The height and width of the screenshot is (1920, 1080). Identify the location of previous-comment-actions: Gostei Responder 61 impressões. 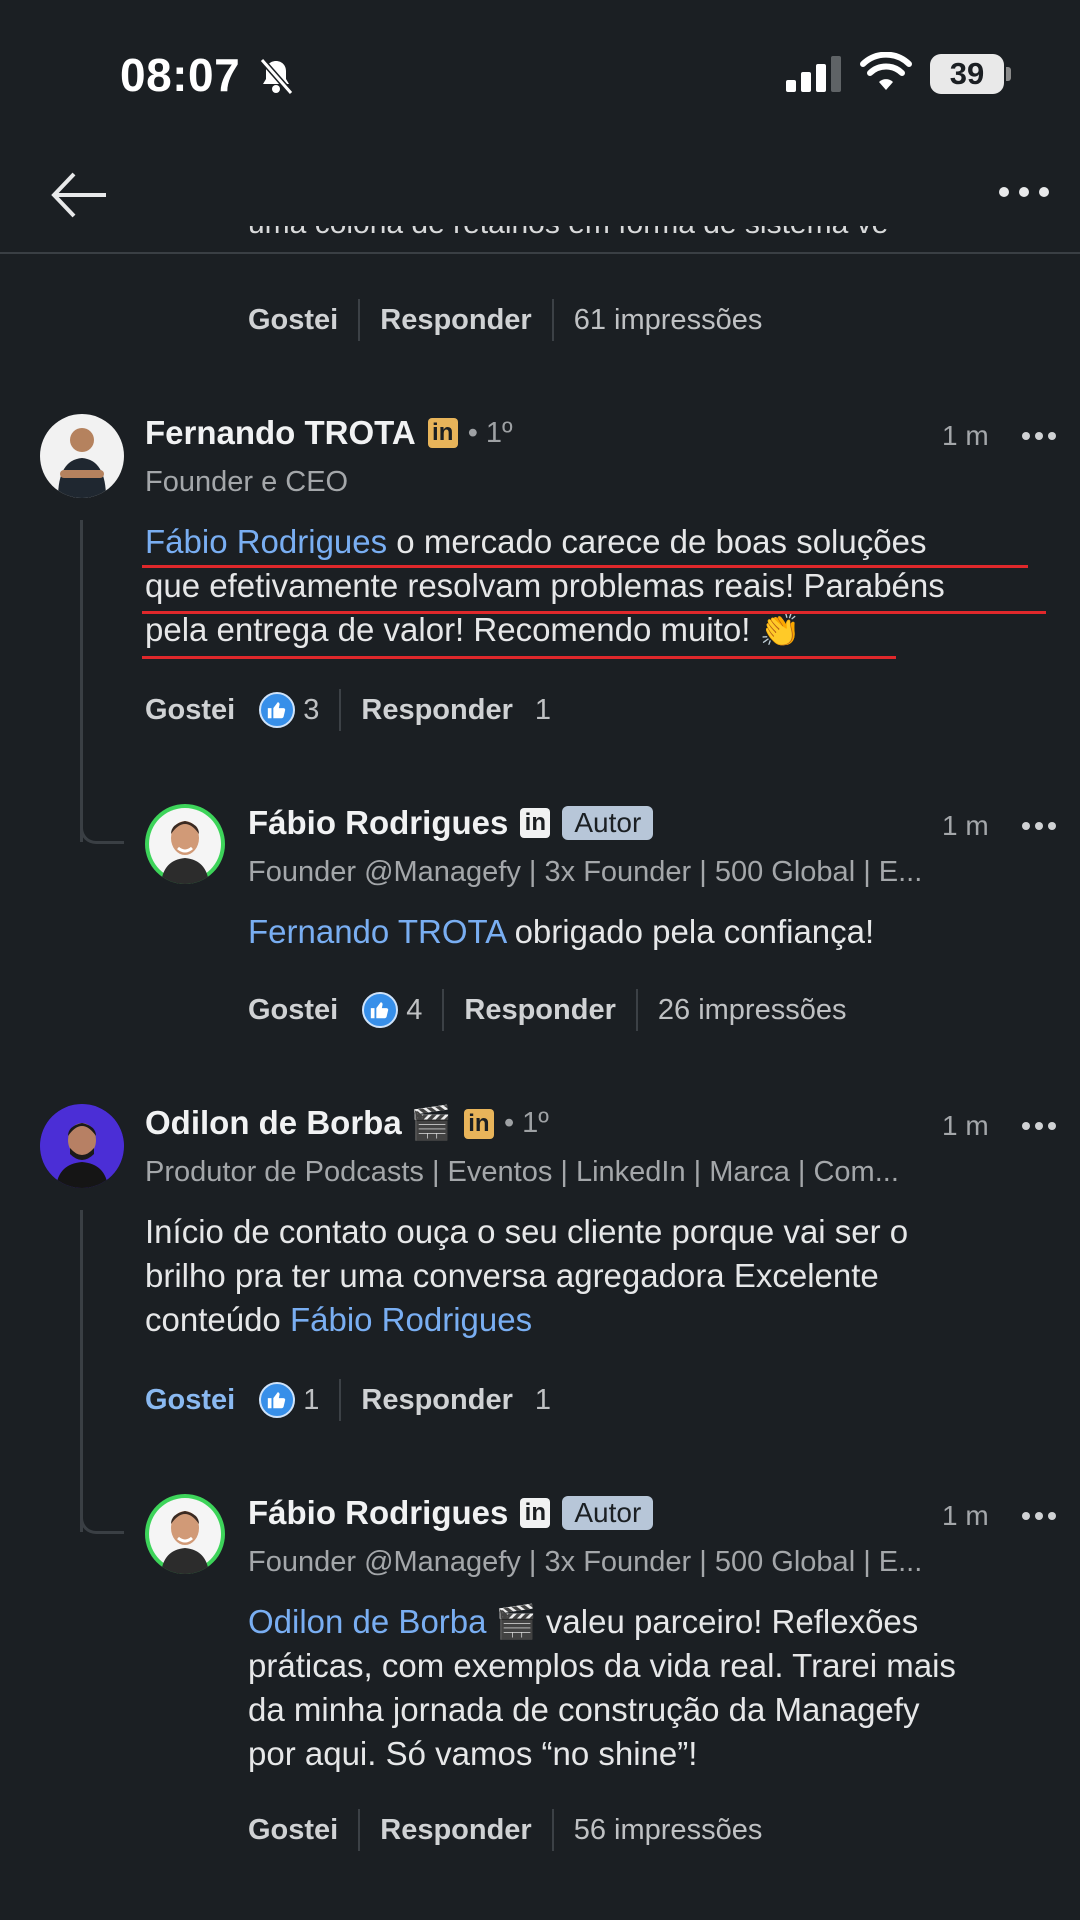
(505, 320).